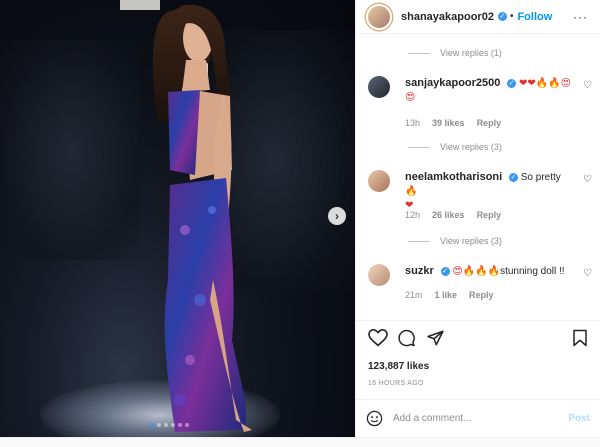 The height and width of the screenshot is (447, 600). Describe the element at coordinates (406, 338) in the screenshot. I see `comment-icon` at that location.